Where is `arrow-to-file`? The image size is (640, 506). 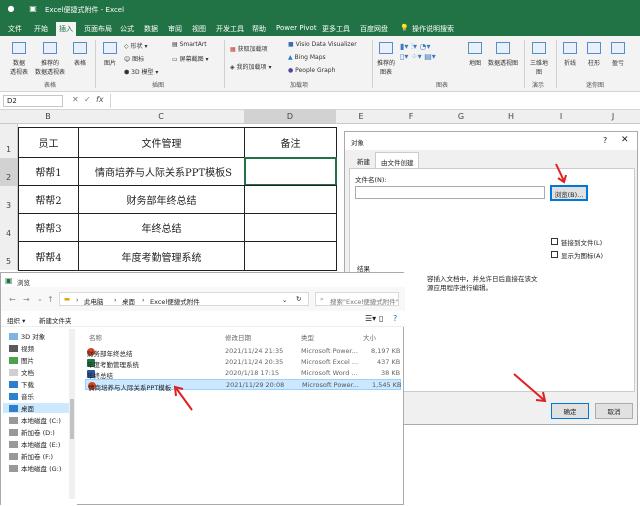 arrow-to-file is located at coordinates (183, 398).